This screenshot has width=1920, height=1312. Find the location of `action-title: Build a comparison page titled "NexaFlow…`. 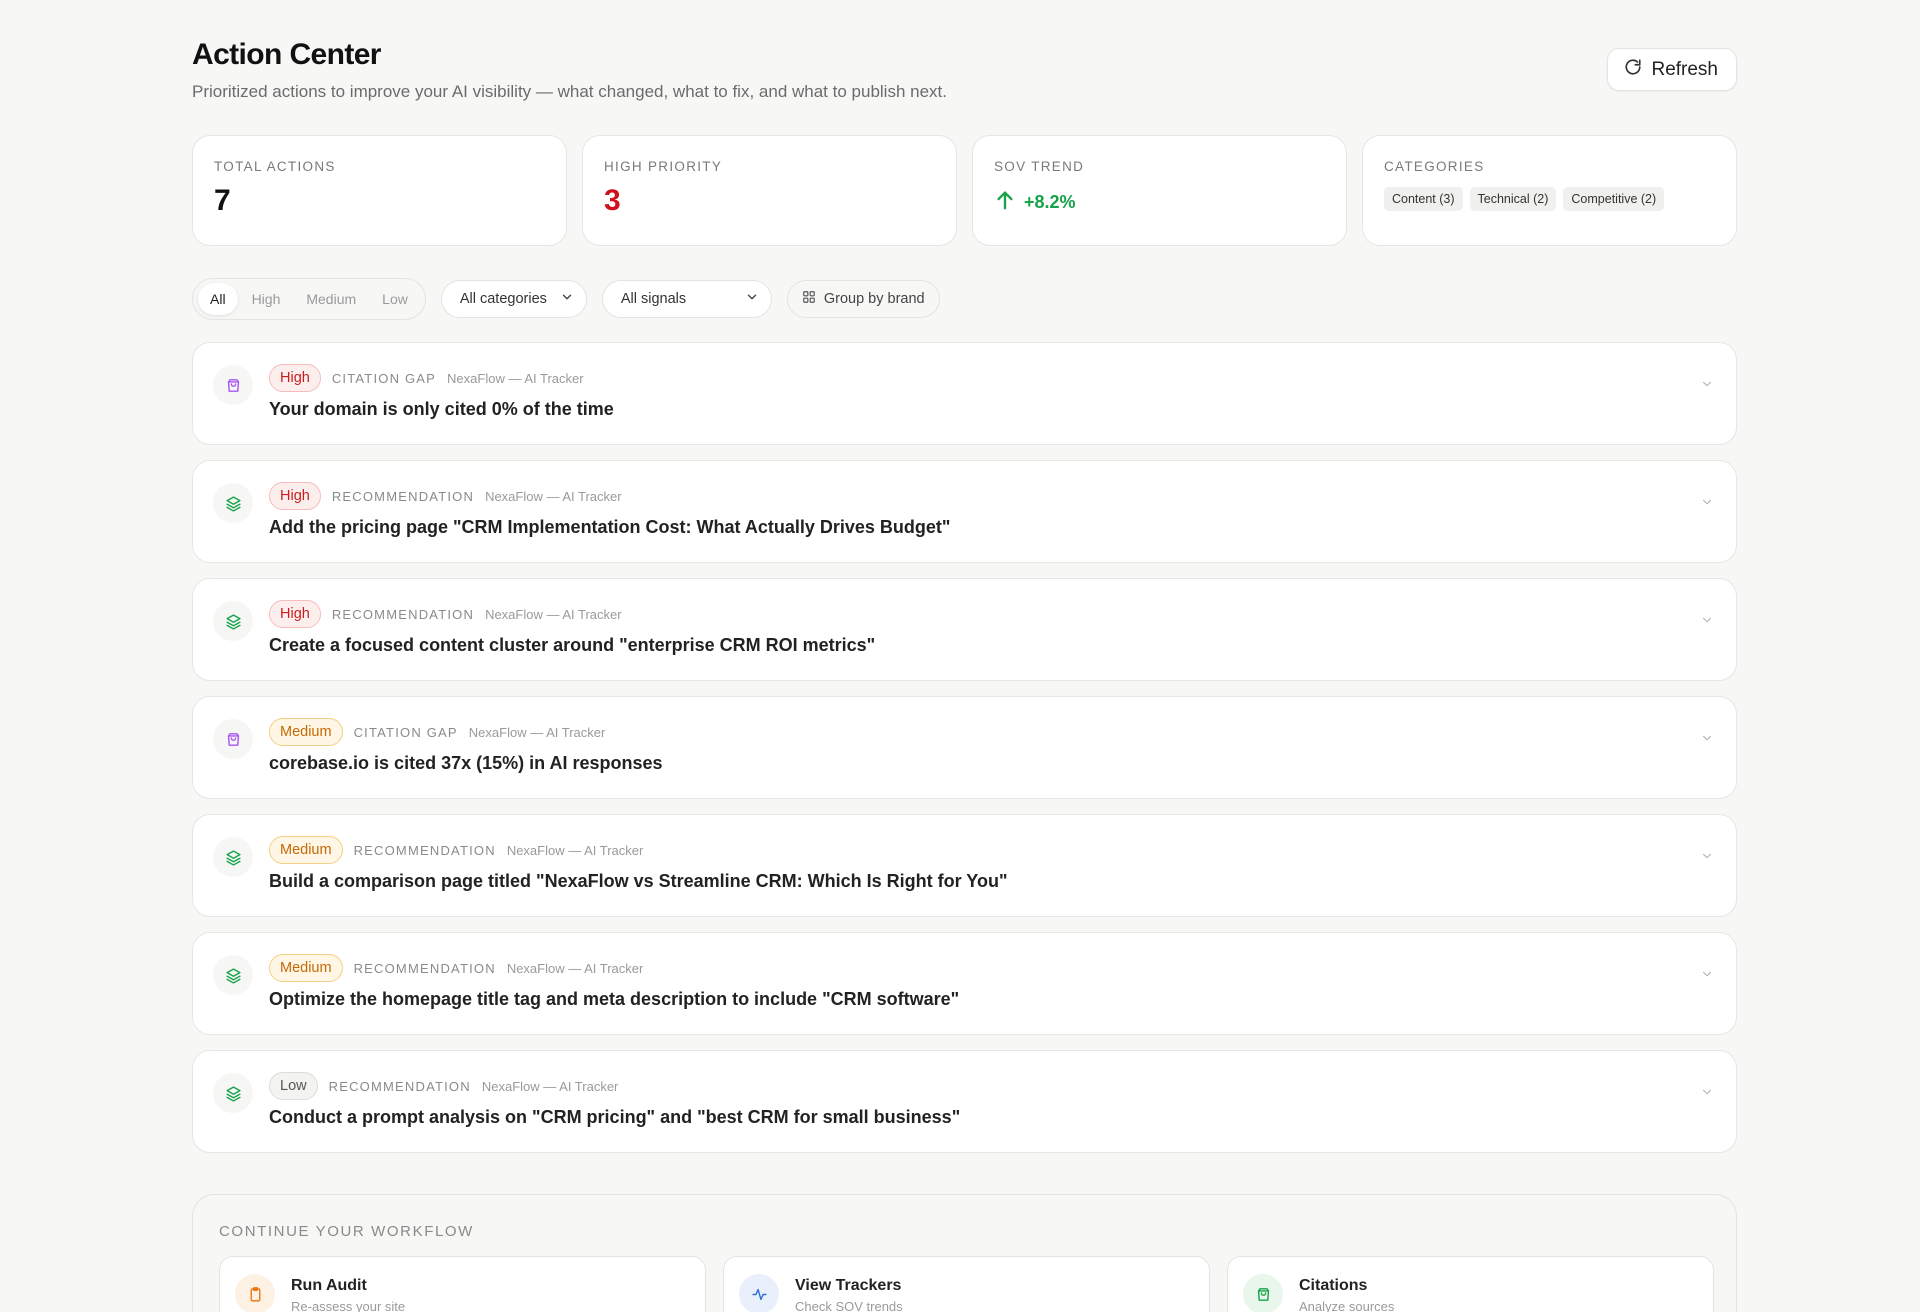

action-title: Build a comparison page titled "NexaFlow… is located at coordinates (638, 881).